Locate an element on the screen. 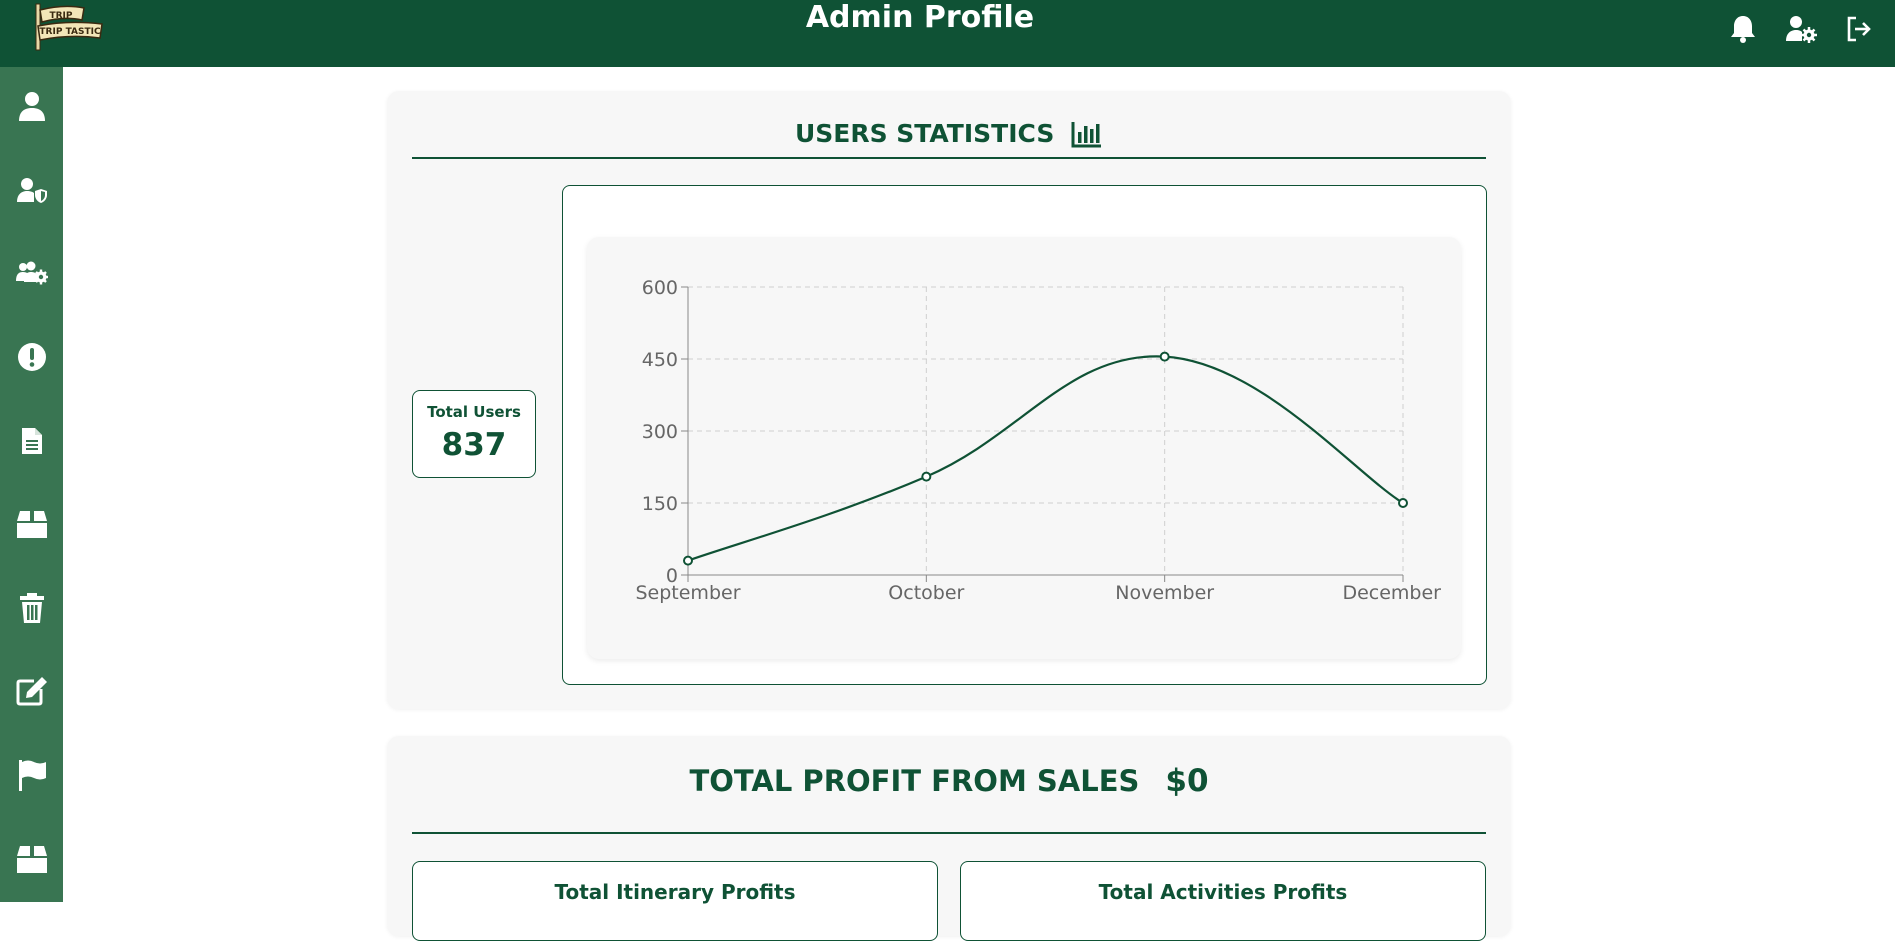 This screenshot has height=941, width=1895. total-profit-title: TOTAL PROFIT FROM SALES is located at coordinates (914, 781).